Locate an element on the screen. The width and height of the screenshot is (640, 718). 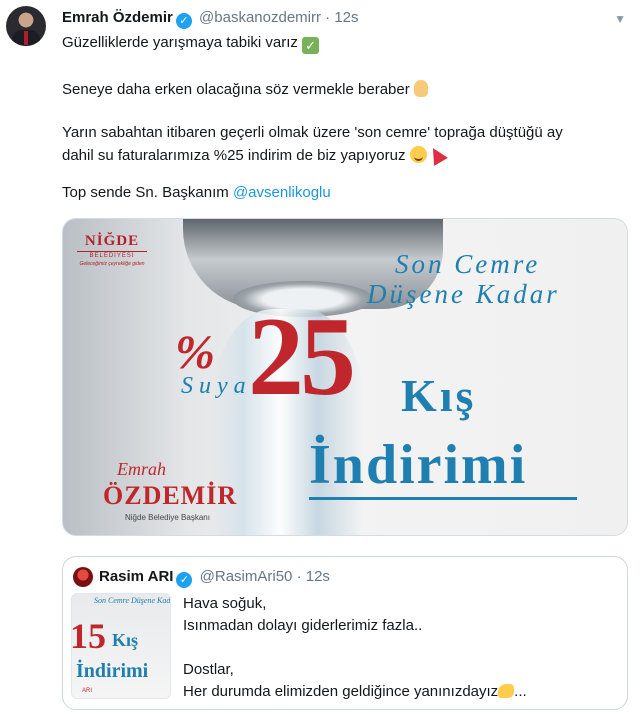
slogan-line-1: Son Cemre is located at coordinates (468, 264).